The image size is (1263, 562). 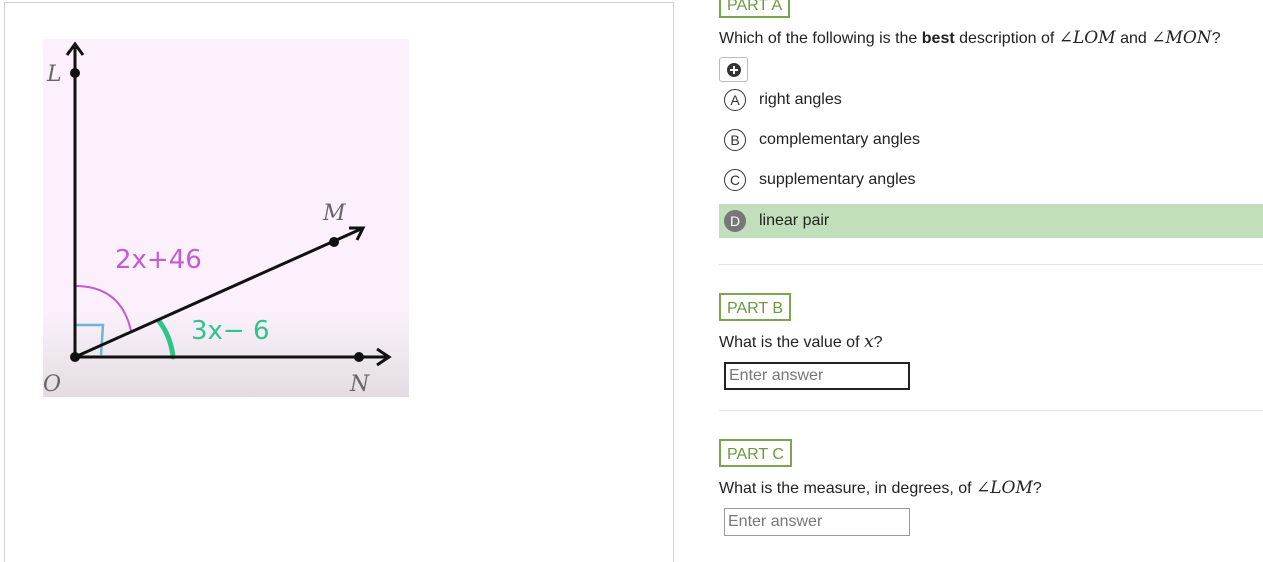 I want to click on label-m: M, so click(x=334, y=213).